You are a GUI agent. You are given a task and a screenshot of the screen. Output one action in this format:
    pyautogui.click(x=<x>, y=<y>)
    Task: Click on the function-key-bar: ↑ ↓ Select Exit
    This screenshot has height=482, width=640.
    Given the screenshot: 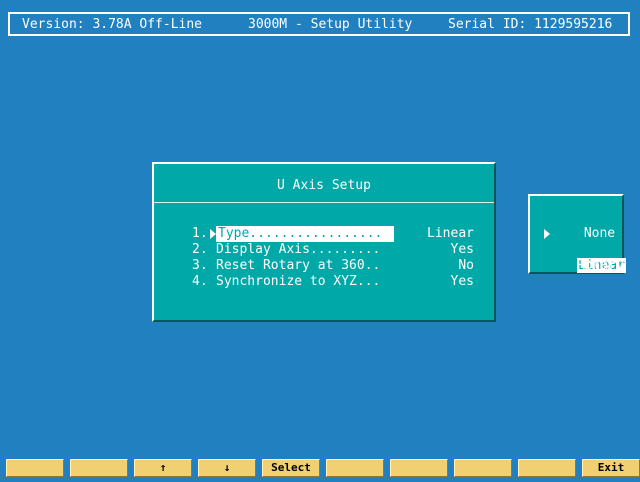 What is the action you would take?
    pyautogui.click(x=323, y=468)
    